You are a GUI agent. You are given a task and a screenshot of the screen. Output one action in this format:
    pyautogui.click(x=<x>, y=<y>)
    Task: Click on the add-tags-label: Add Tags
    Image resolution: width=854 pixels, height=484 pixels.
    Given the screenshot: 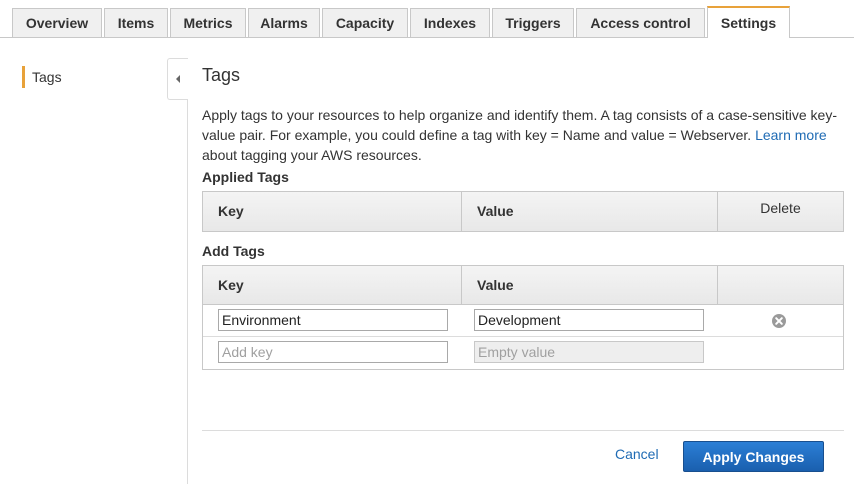 What is the action you would take?
    pyautogui.click(x=233, y=251)
    